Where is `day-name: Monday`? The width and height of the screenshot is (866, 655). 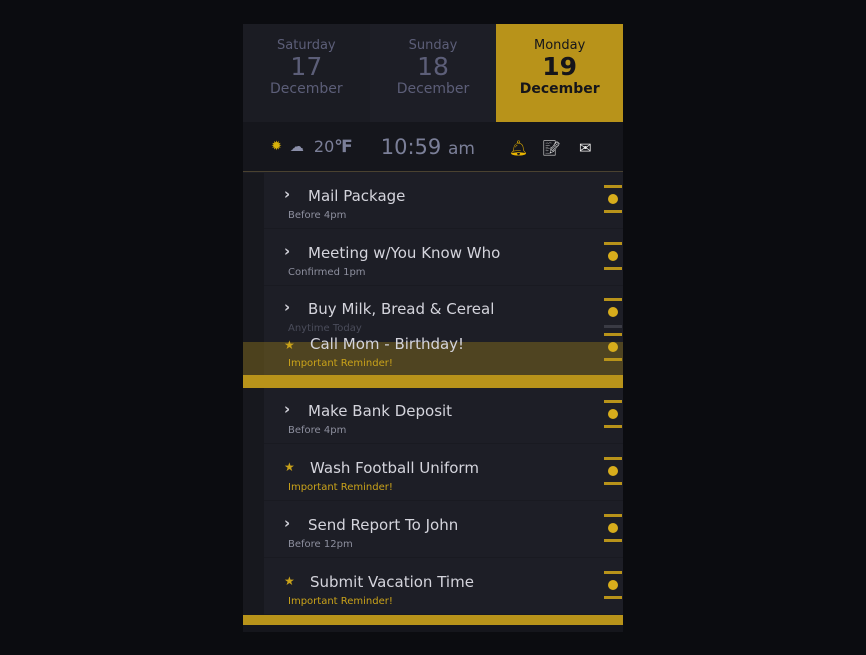
day-name: Monday is located at coordinates (560, 45).